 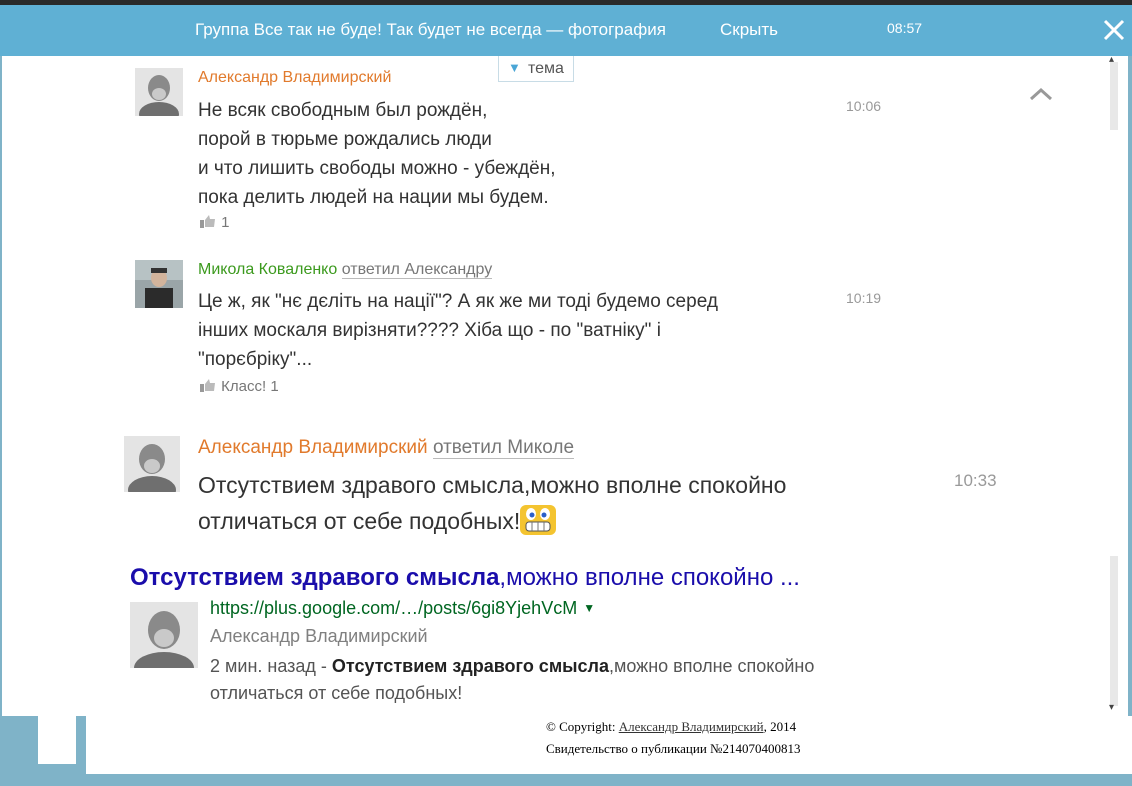 I want to click on topic-tab: ▼ тема, so click(x=536, y=69).